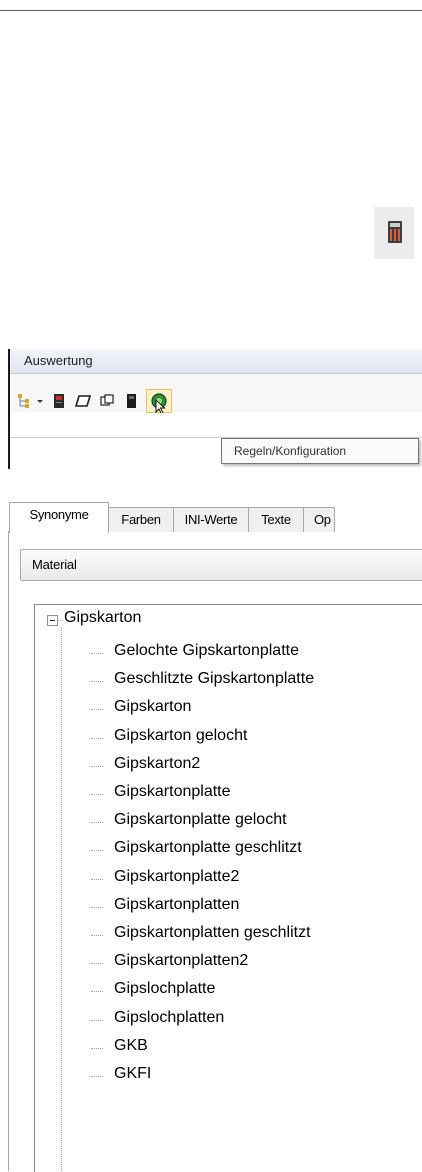 The image size is (422, 1172). Describe the element at coordinates (181, 961) in the screenshot. I see `tree-node-label: Gipskartonplatten2` at that location.